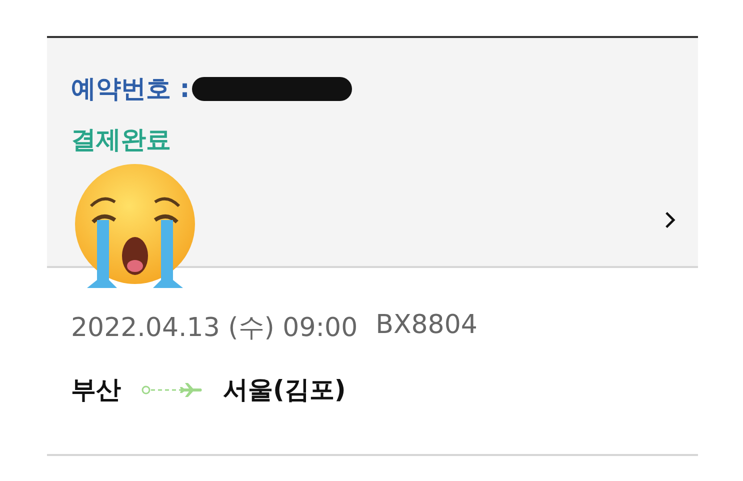  What do you see at coordinates (121, 140) in the screenshot?
I see `payment-status: 결제완료` at bounding box center [121, 140].